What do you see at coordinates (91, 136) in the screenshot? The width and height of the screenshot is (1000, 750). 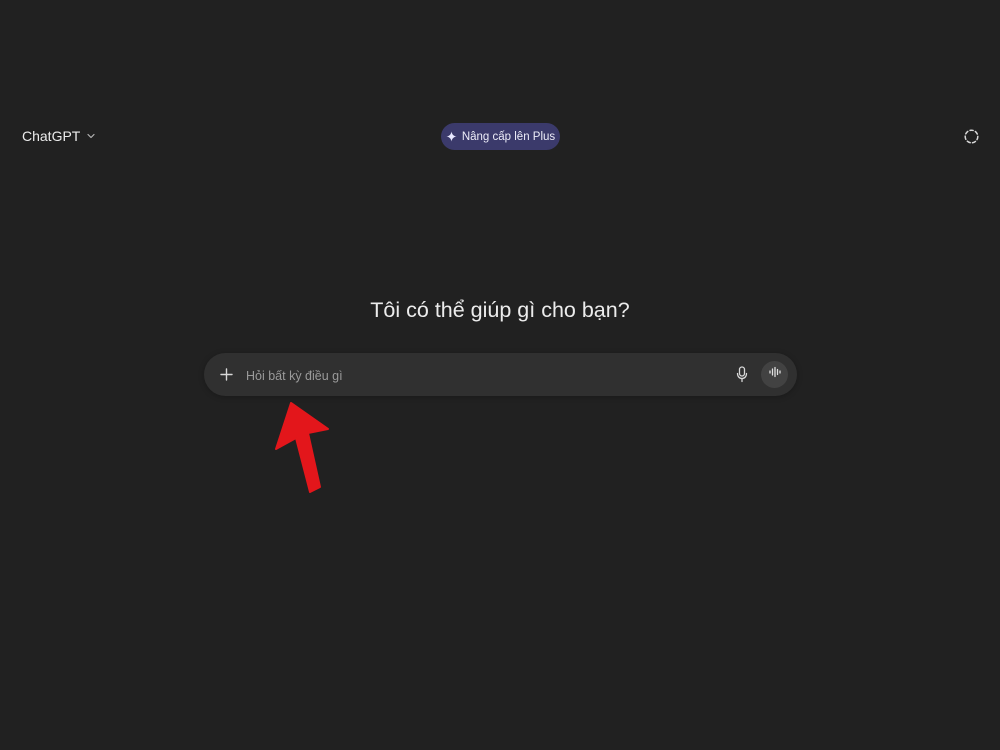 I see `chevron-down-icon` at bounding box center [91, 136].